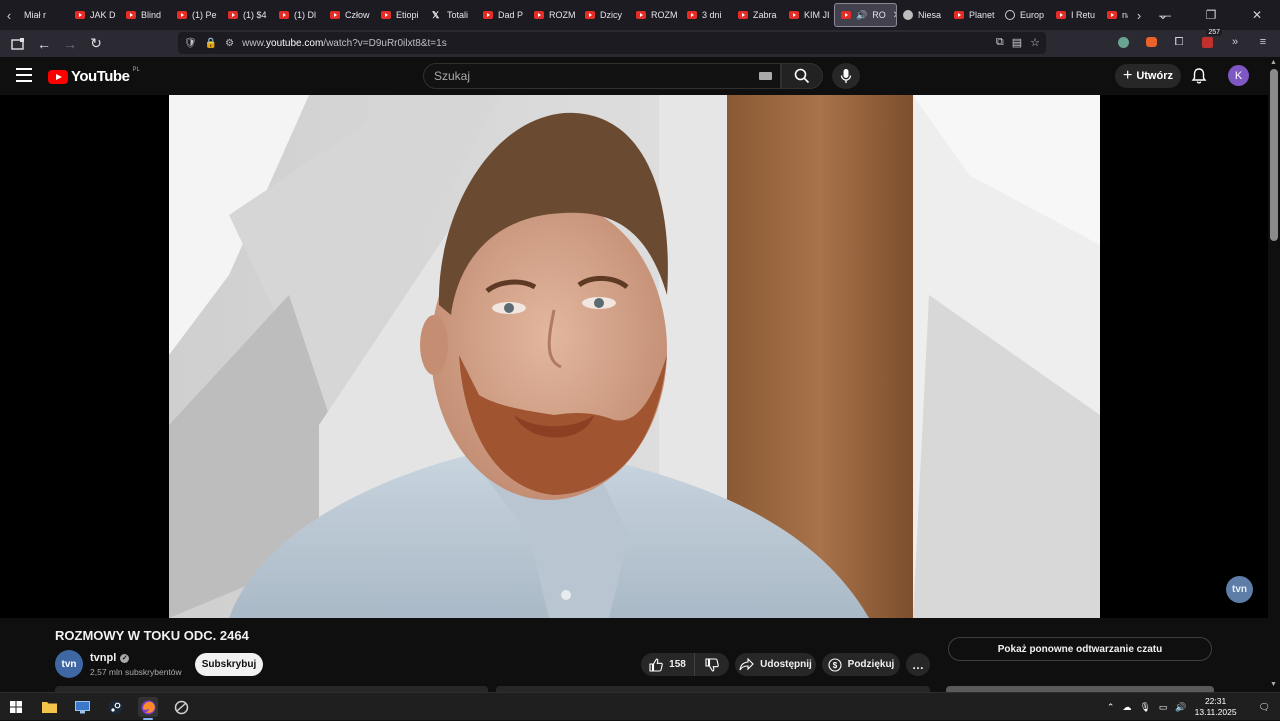  I want to click on tracker-app-icon, so click(181, 707).